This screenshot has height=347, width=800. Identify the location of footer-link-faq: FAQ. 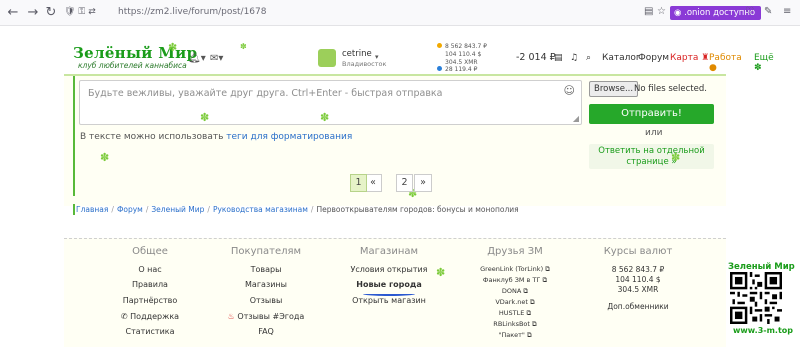
(266, 331).